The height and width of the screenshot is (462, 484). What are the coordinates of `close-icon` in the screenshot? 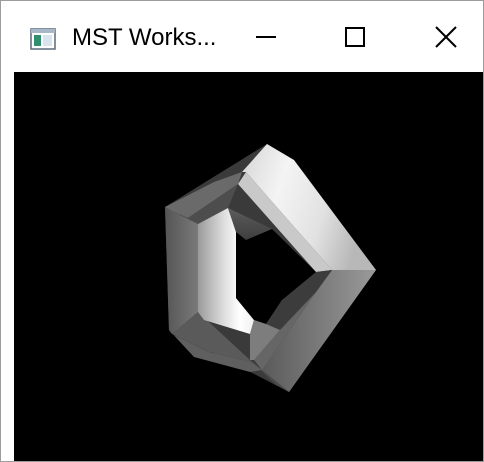 It's located at (446, 36).